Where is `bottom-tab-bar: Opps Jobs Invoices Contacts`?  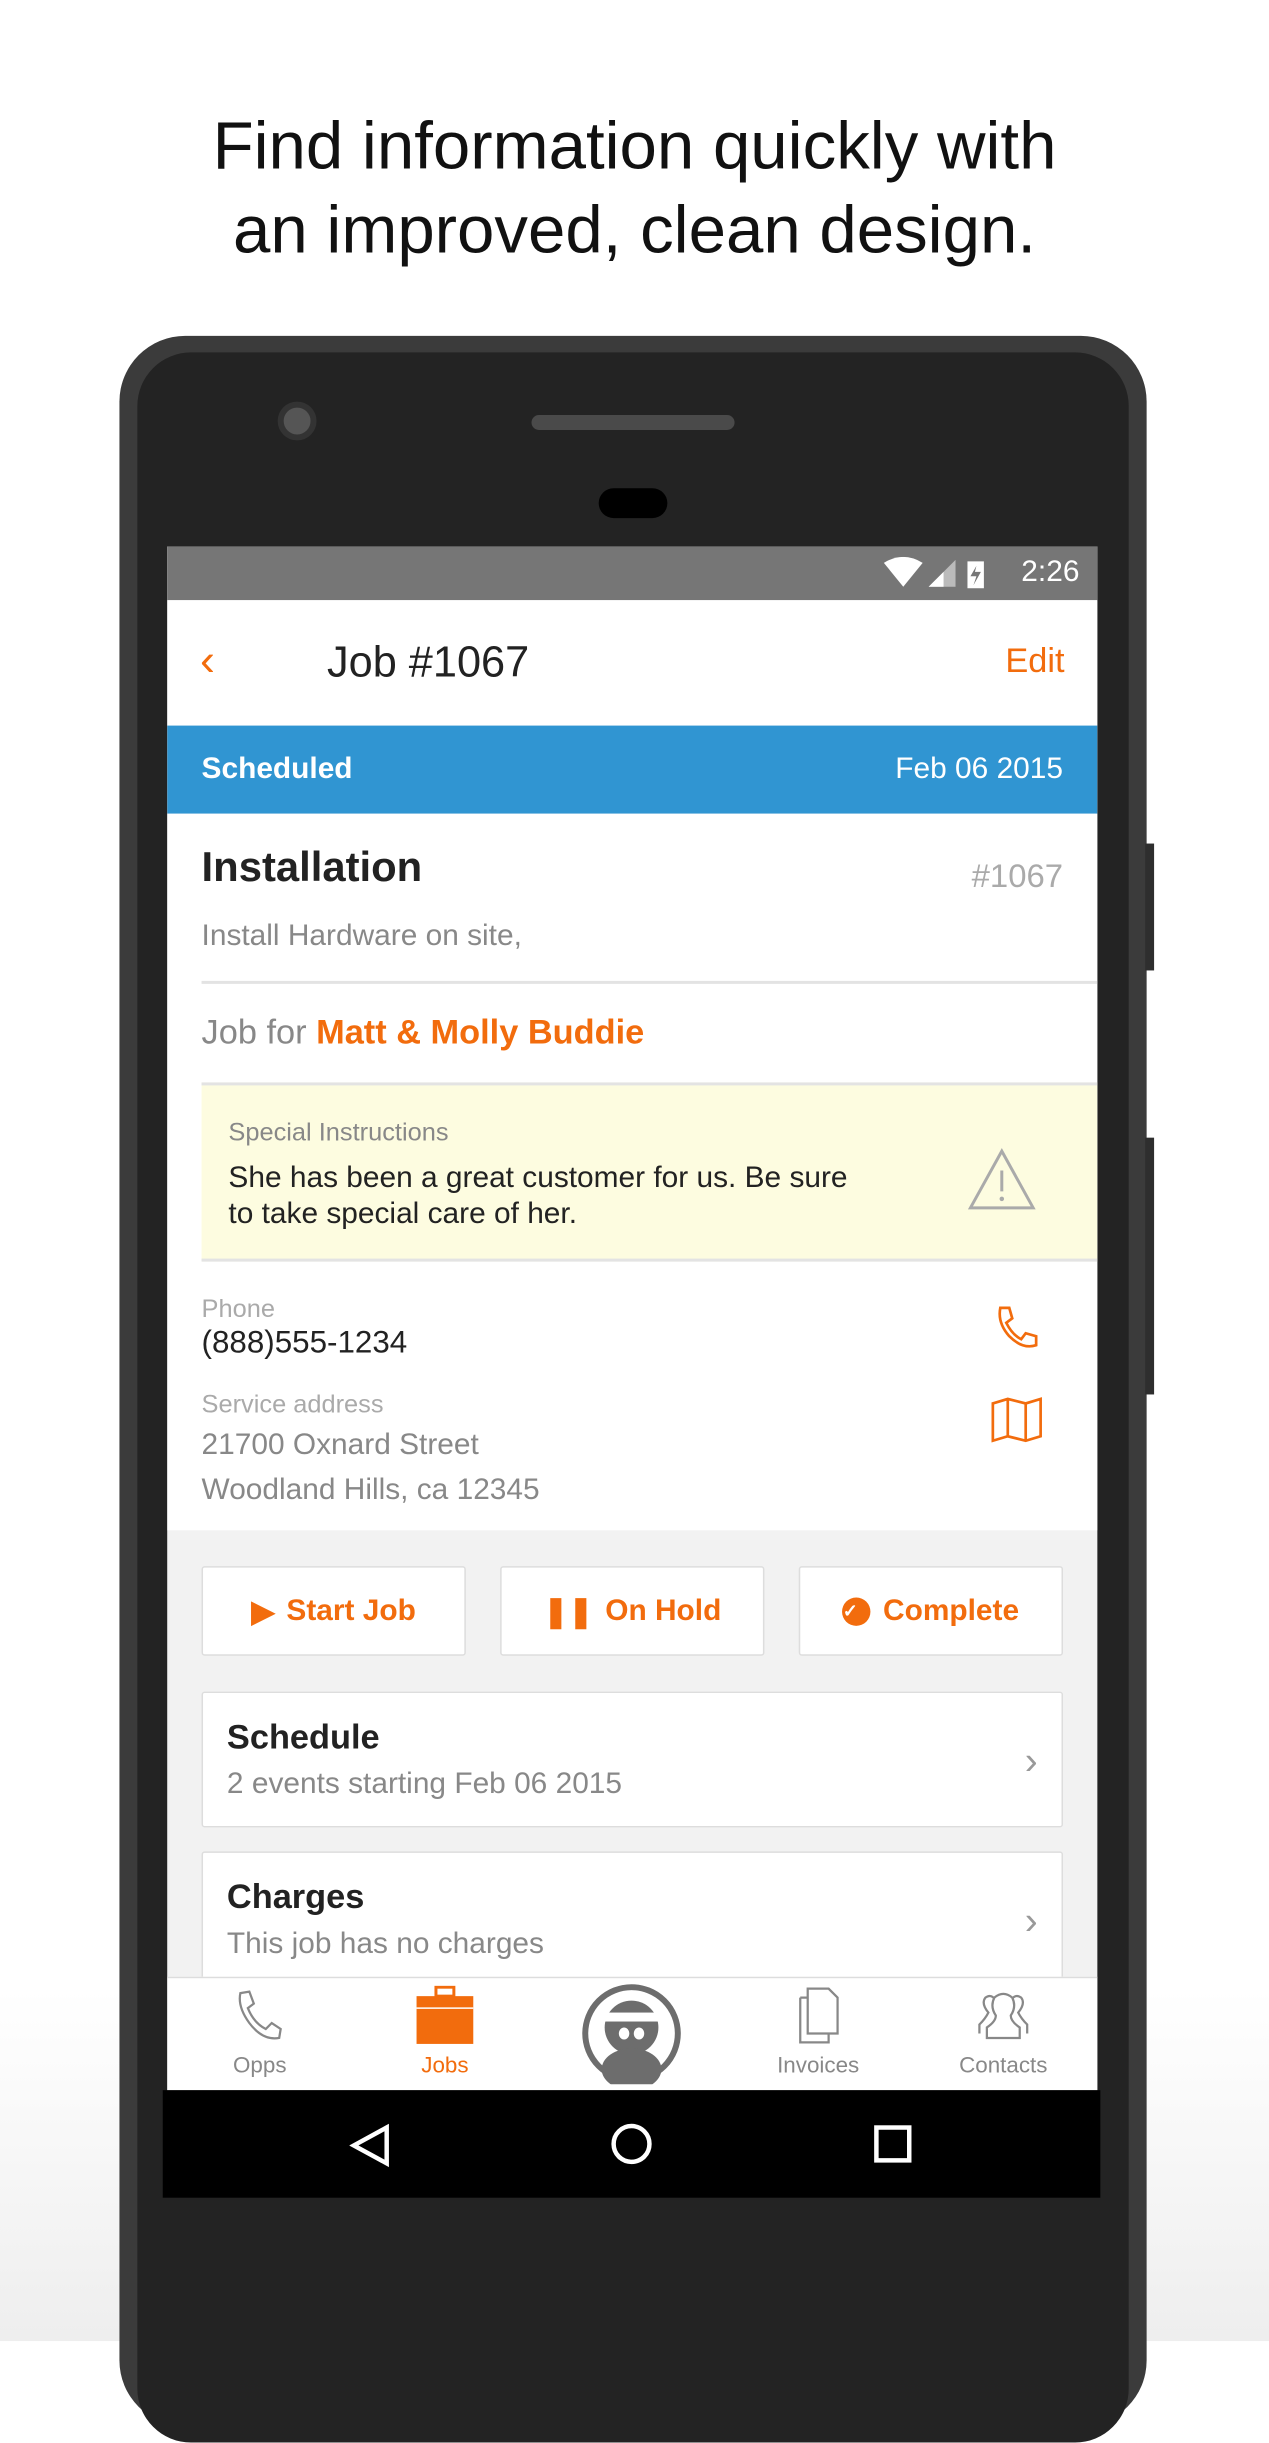 bottom-tab-bar: Opps Jobs Invoices Contacts is located at coordinates (632, 2033).